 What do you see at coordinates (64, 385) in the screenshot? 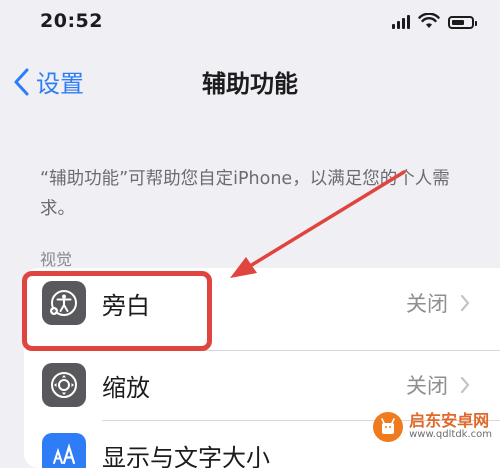
I see `zoom-icon` at bounding box center [64, 385].